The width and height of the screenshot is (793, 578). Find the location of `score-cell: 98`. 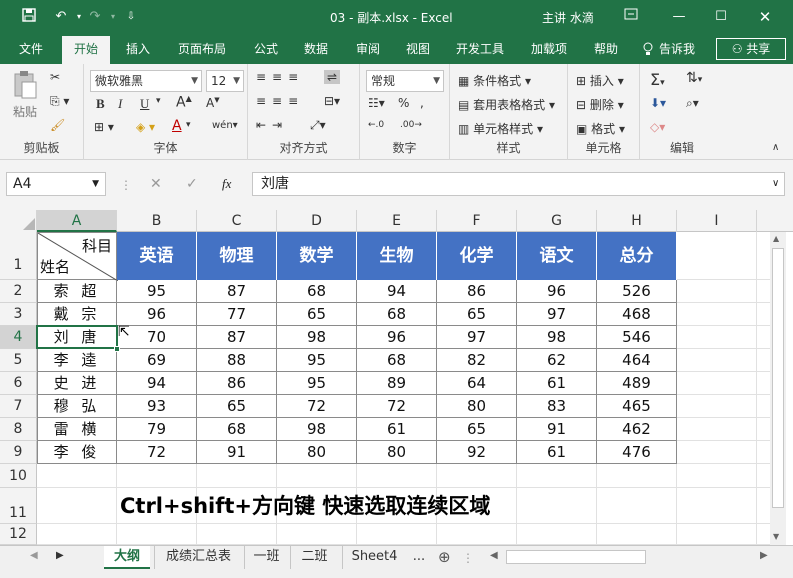

score-cell: 98 is located at coordinates (317, 337).